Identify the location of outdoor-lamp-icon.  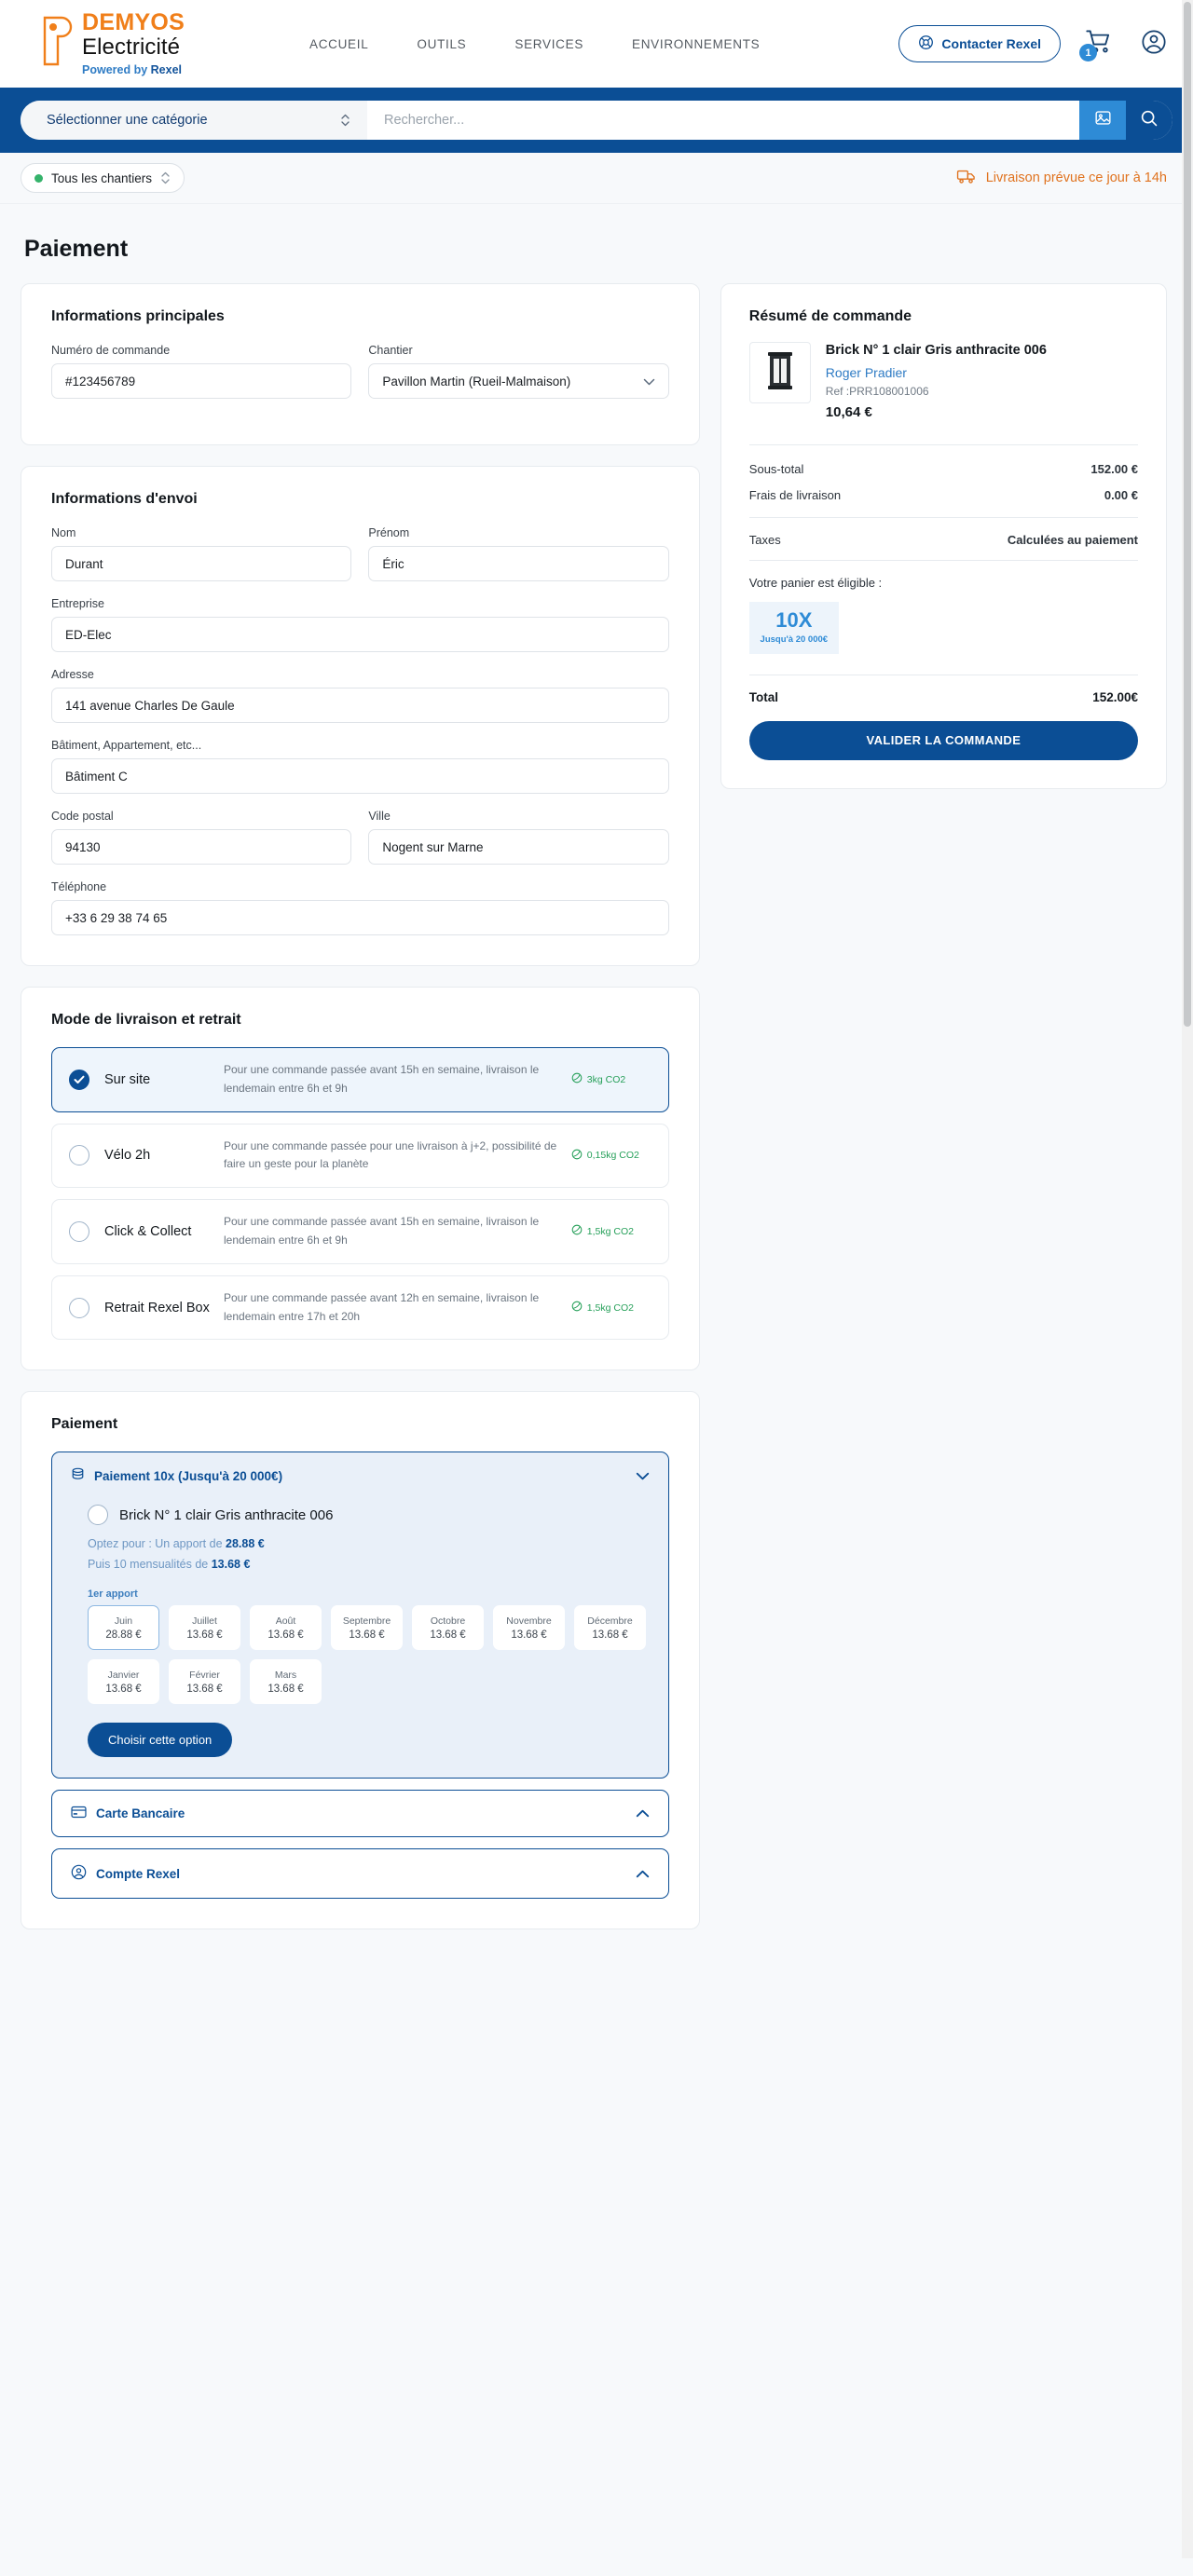
(780, 373).